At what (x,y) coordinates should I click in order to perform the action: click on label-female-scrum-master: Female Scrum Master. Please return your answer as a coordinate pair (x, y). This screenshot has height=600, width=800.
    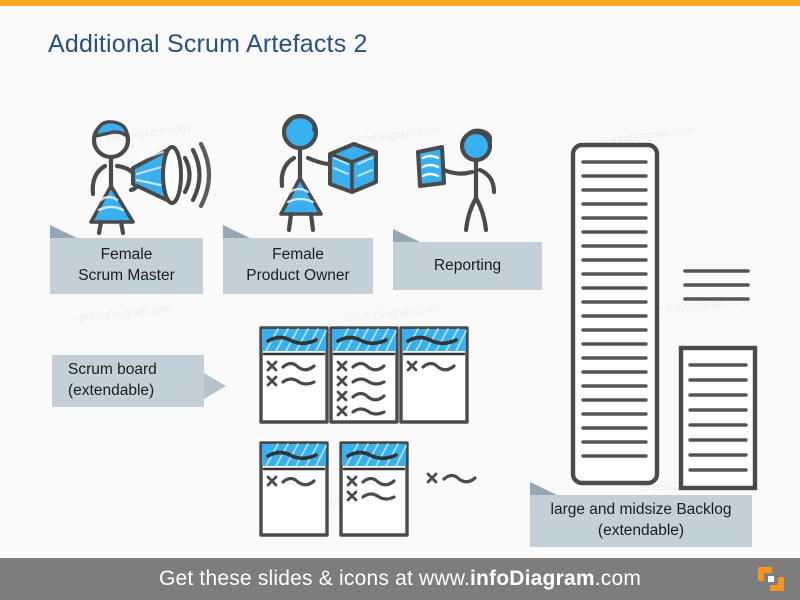
    Looking at the image, I should click on (126, 259).